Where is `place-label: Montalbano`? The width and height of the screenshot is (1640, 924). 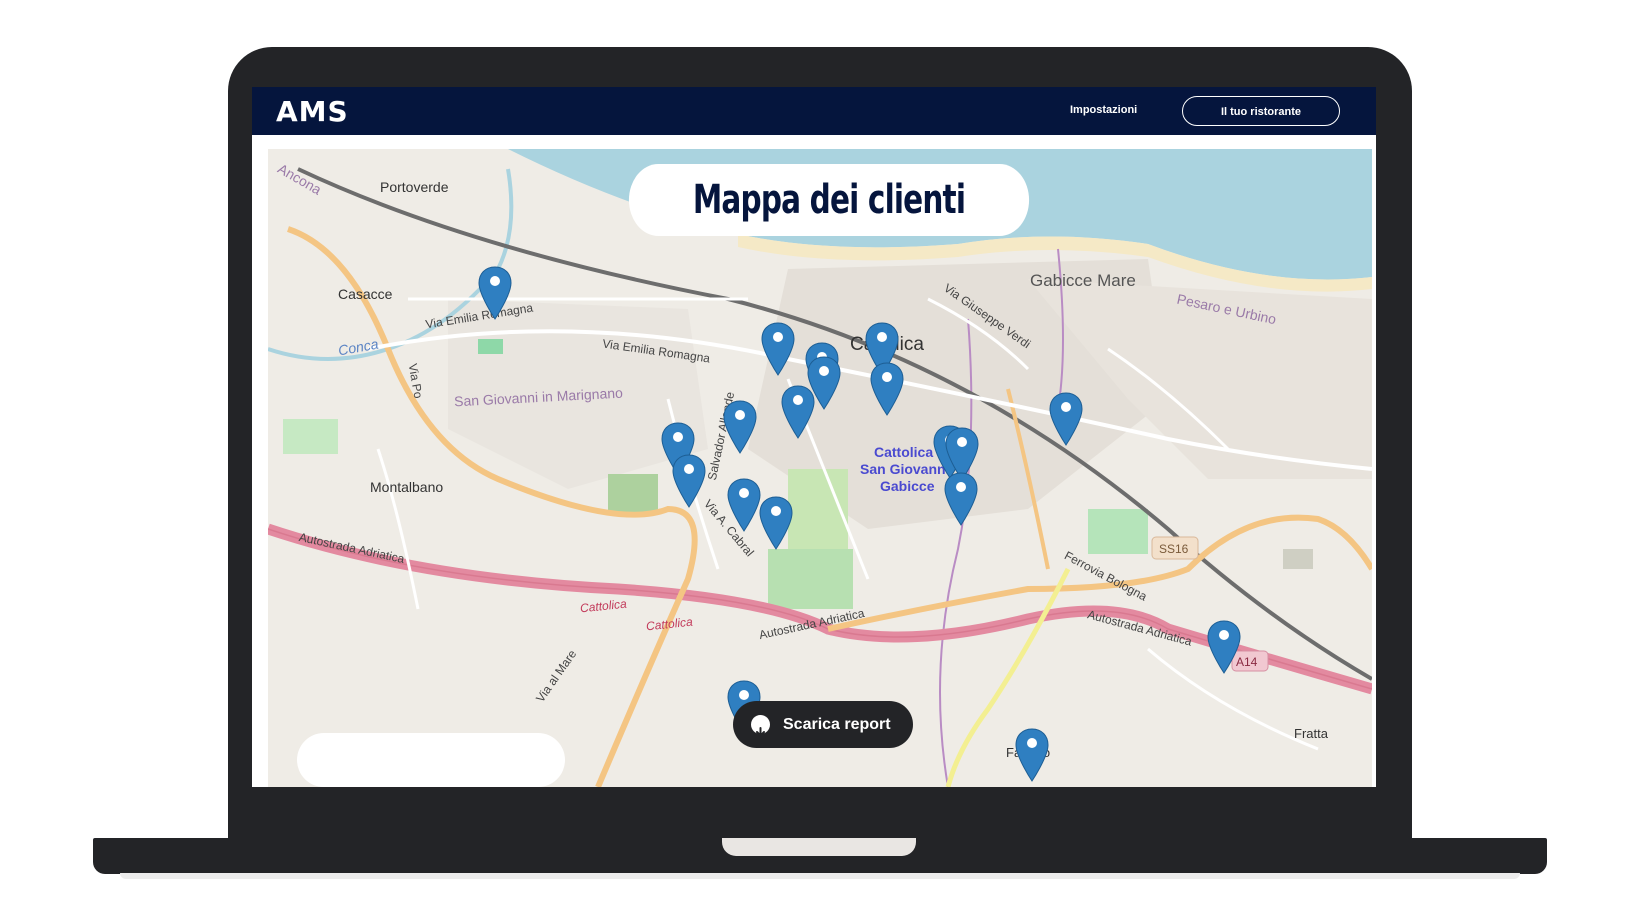 place-label: Montalbano is located at coordinates (407, 487).